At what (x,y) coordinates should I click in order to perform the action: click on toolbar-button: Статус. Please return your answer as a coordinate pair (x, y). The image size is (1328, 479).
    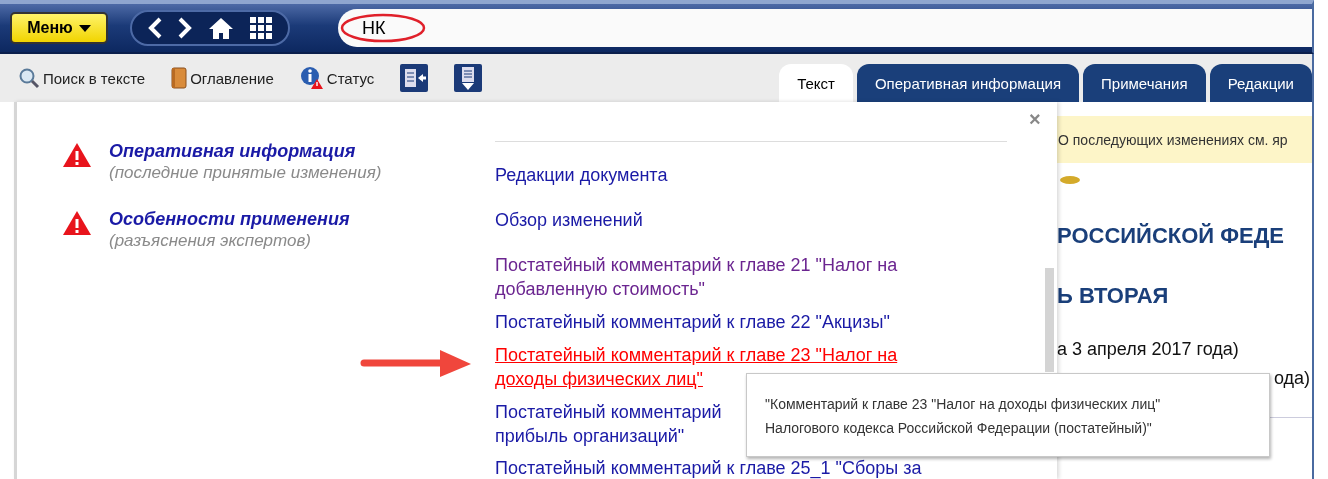
    Looking at the image, I should click on (337, 78).